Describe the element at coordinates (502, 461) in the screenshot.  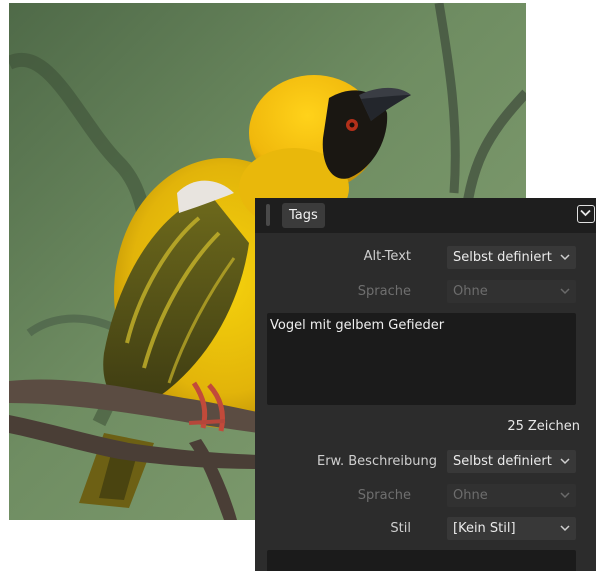
I see `ext-description-select-value: Selbst definiert` at that location.